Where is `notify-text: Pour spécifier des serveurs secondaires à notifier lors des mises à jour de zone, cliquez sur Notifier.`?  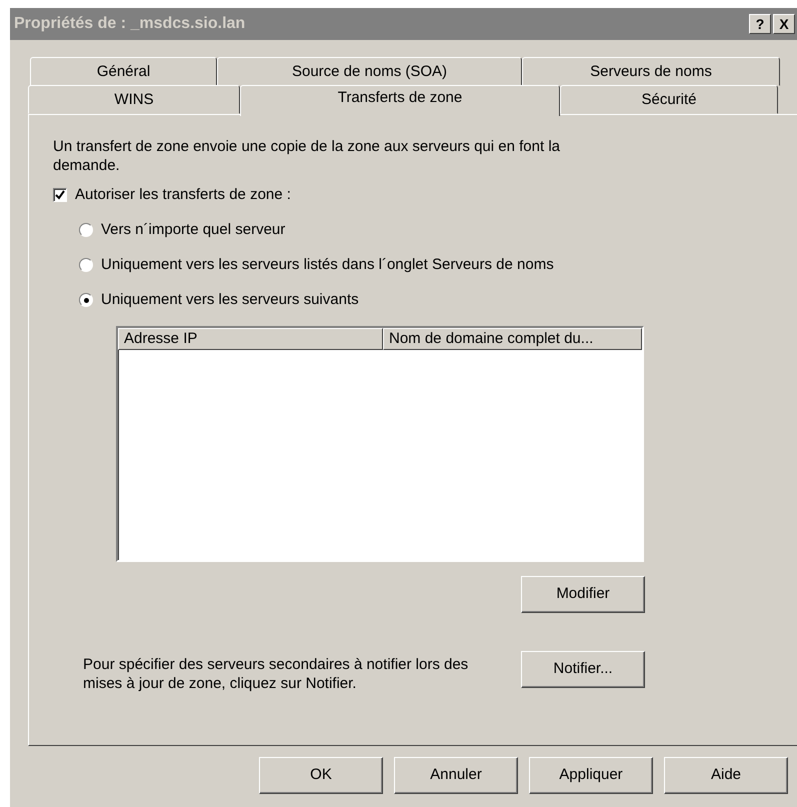 notify-text: Pour spécifier des serveurs secondaires à notifier lors des mises à jour de zone, cliquez sur Notifier. is located at coordinates (276, 674).